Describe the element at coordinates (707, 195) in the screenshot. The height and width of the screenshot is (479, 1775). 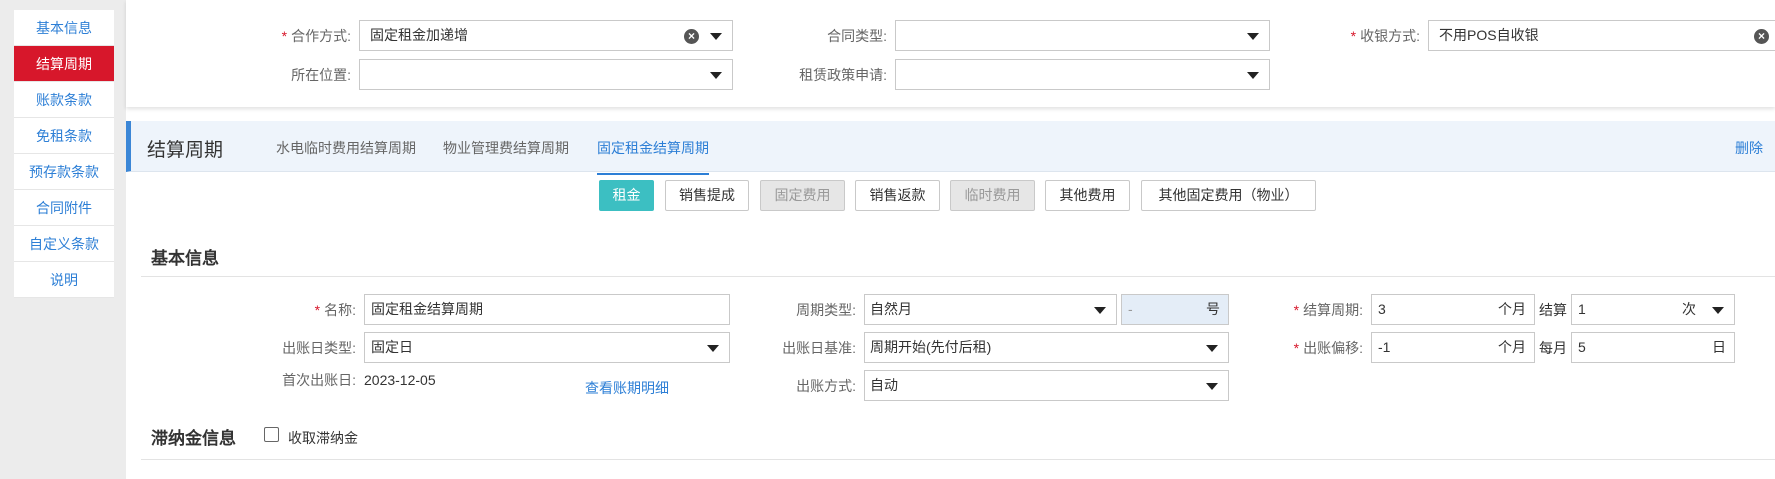
I see `fee-button-sales-commission: 销售提成` at that location.